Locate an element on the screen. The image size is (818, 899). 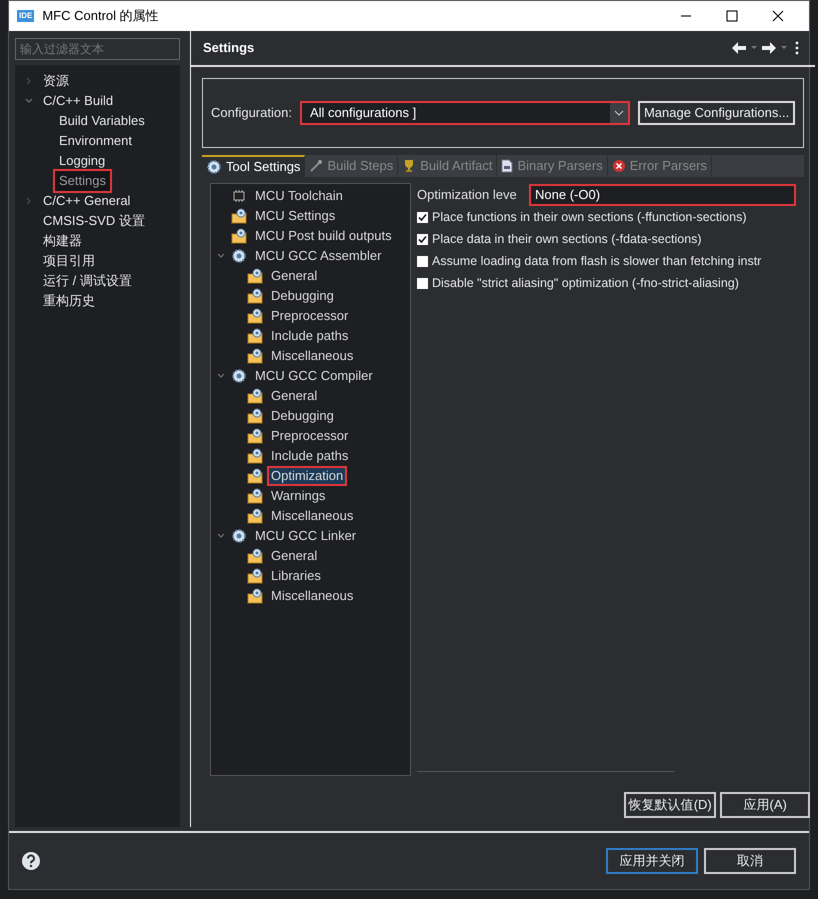
tree-item: MCU Settings is located at coordinates (295, 216).